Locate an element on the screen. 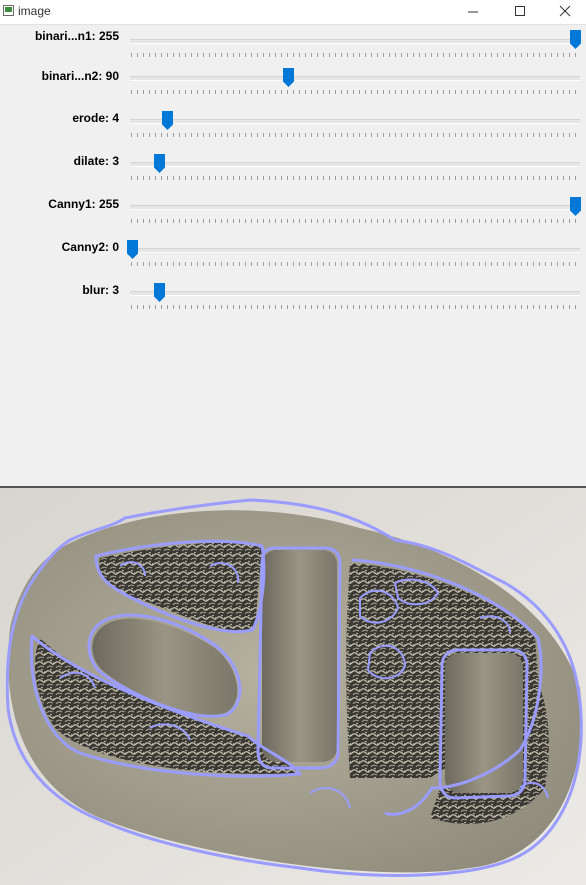  trackbar-row: binari...n1: 255 is located at coordinates (293, 45).